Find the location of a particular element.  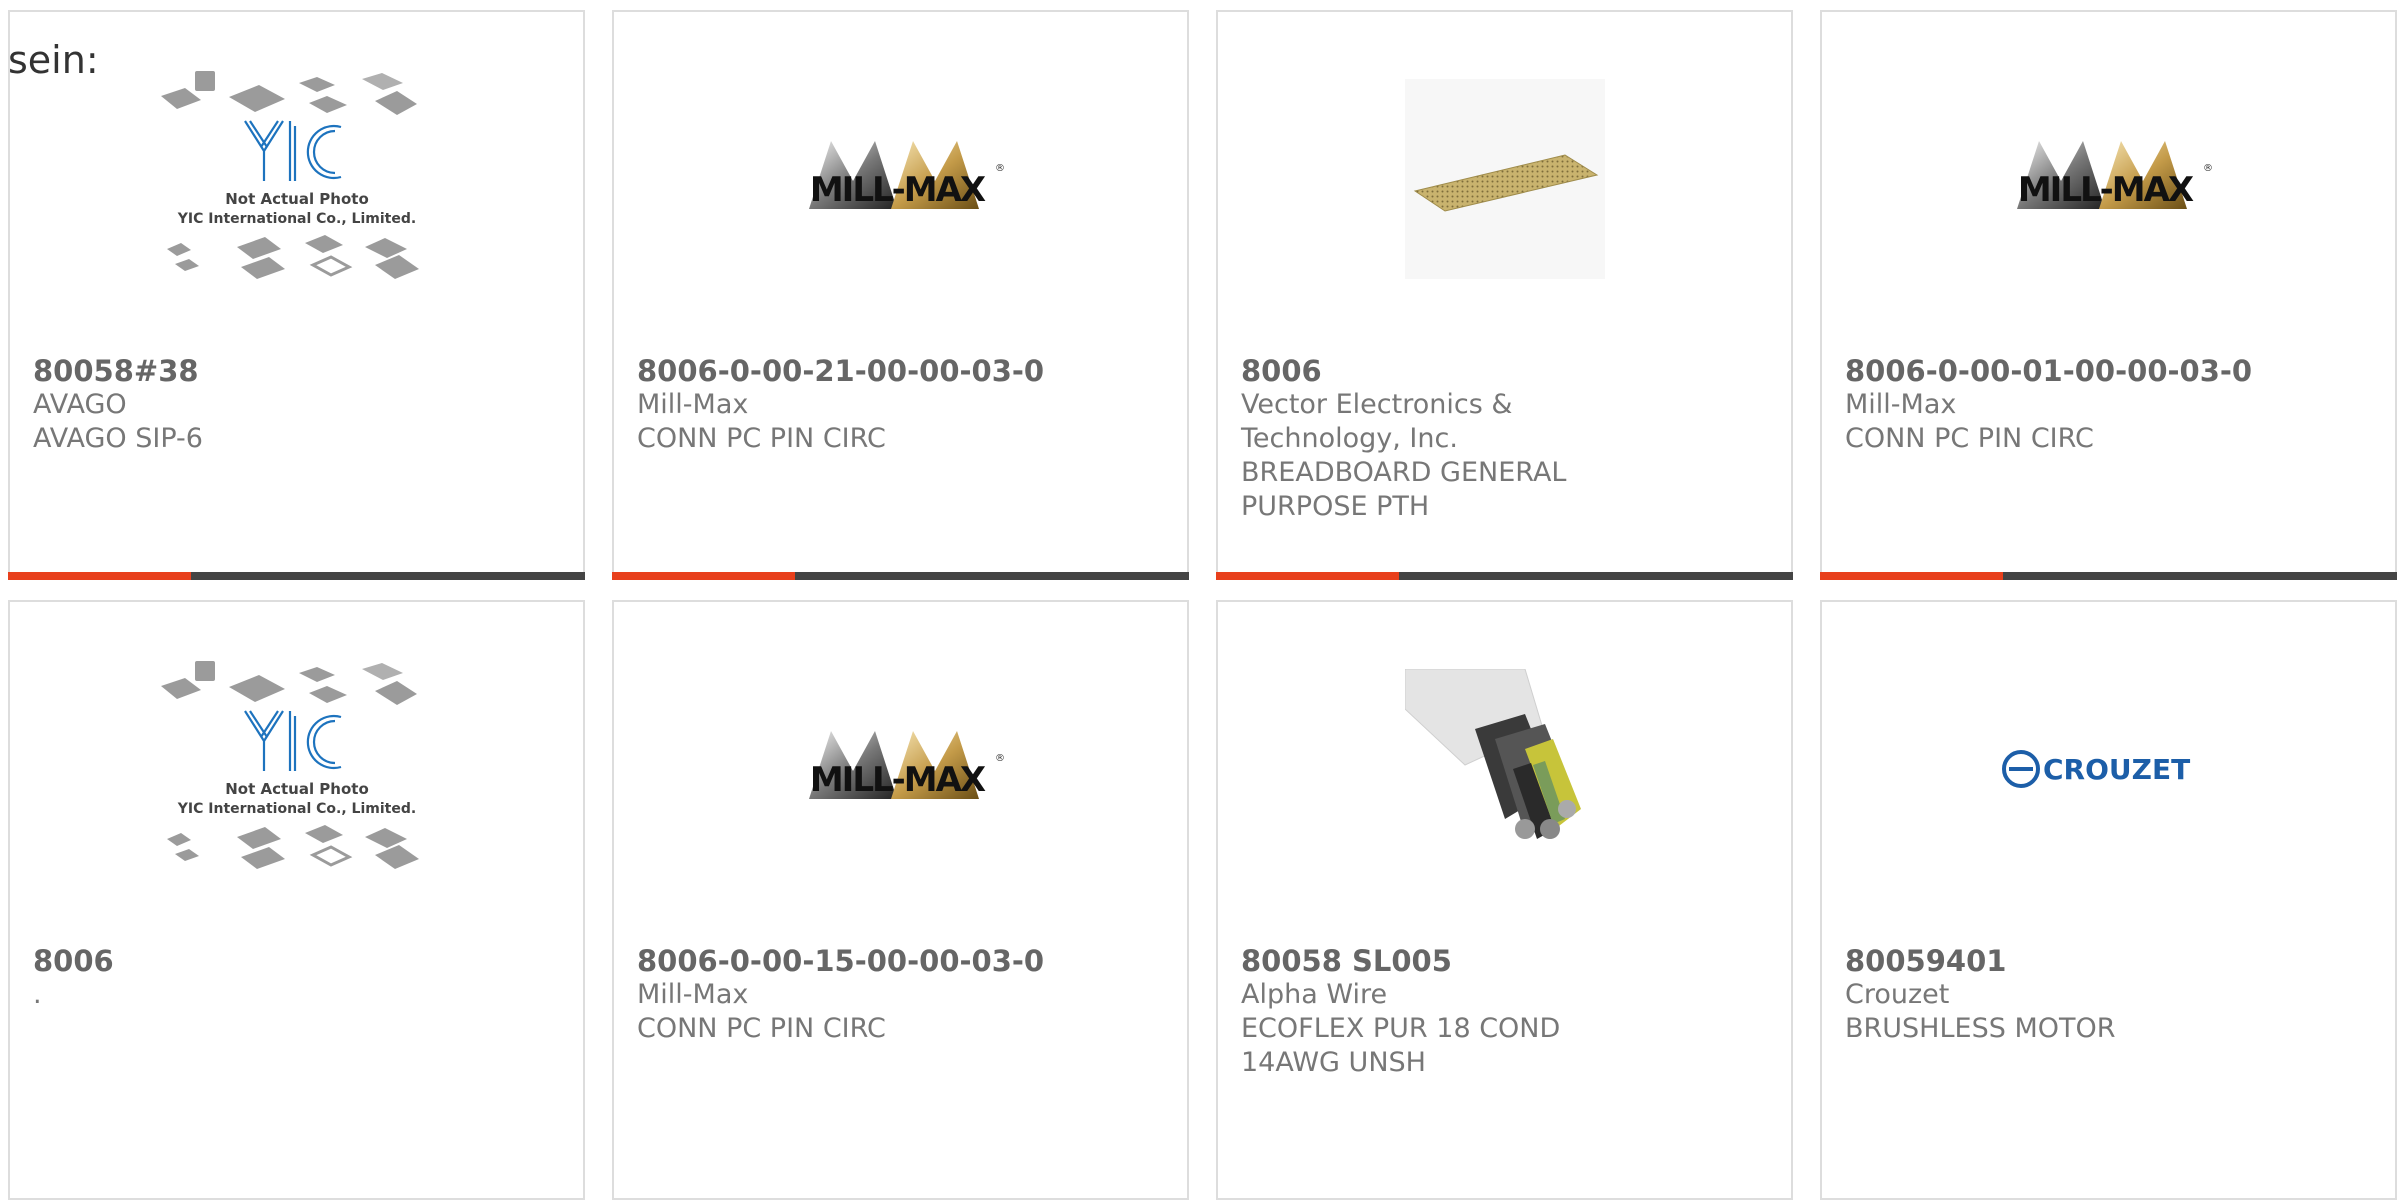

description: AVAGO SIP-6 is located at coordinates (118, 438).